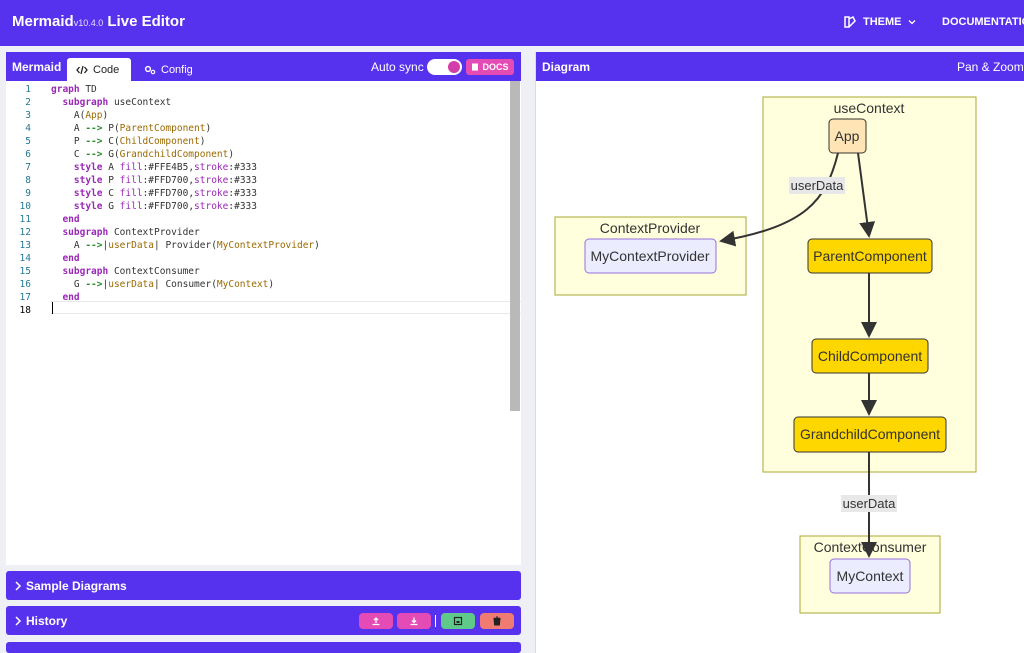 Image resolution: width=1024 pixels, height=653 pixels. I want to click on line-number: 17, so click(25, 297).